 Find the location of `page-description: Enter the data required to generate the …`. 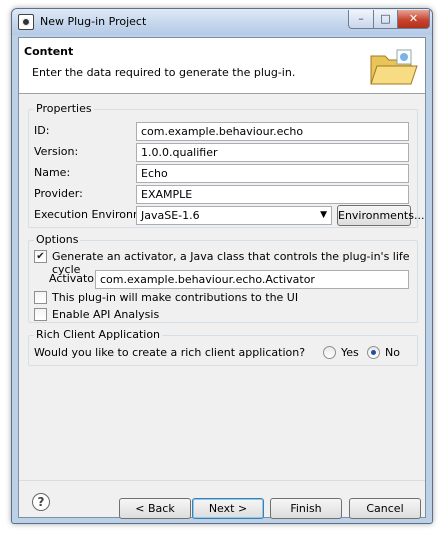

page-description: Enter the data required to generate the … is located at coordinates (164, 72).